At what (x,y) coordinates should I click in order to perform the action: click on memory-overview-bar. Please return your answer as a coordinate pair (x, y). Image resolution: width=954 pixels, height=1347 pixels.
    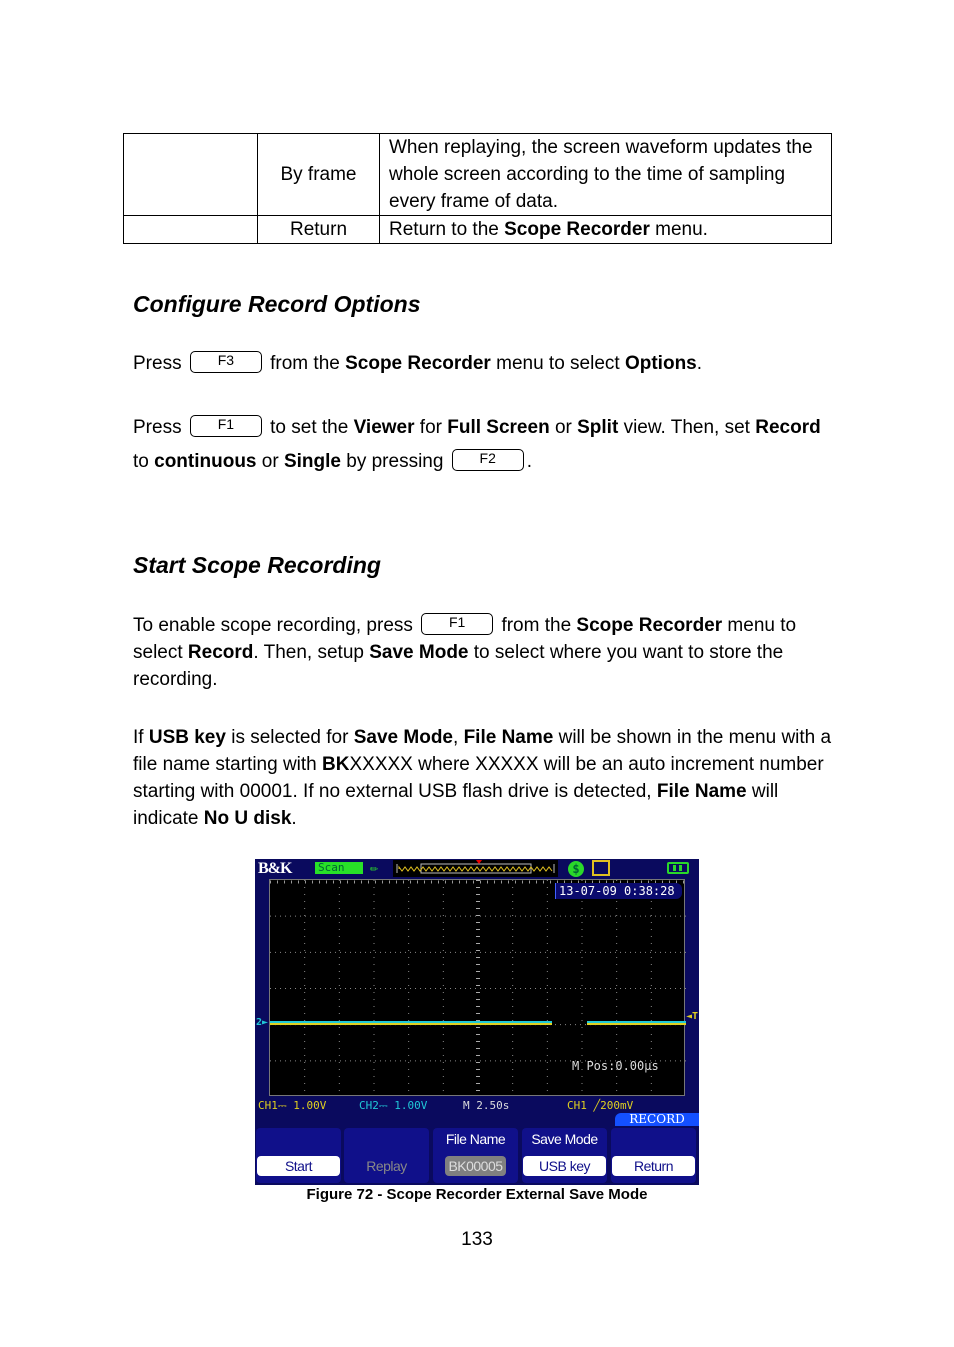
    Looking at the image, I should click on (475, 868).